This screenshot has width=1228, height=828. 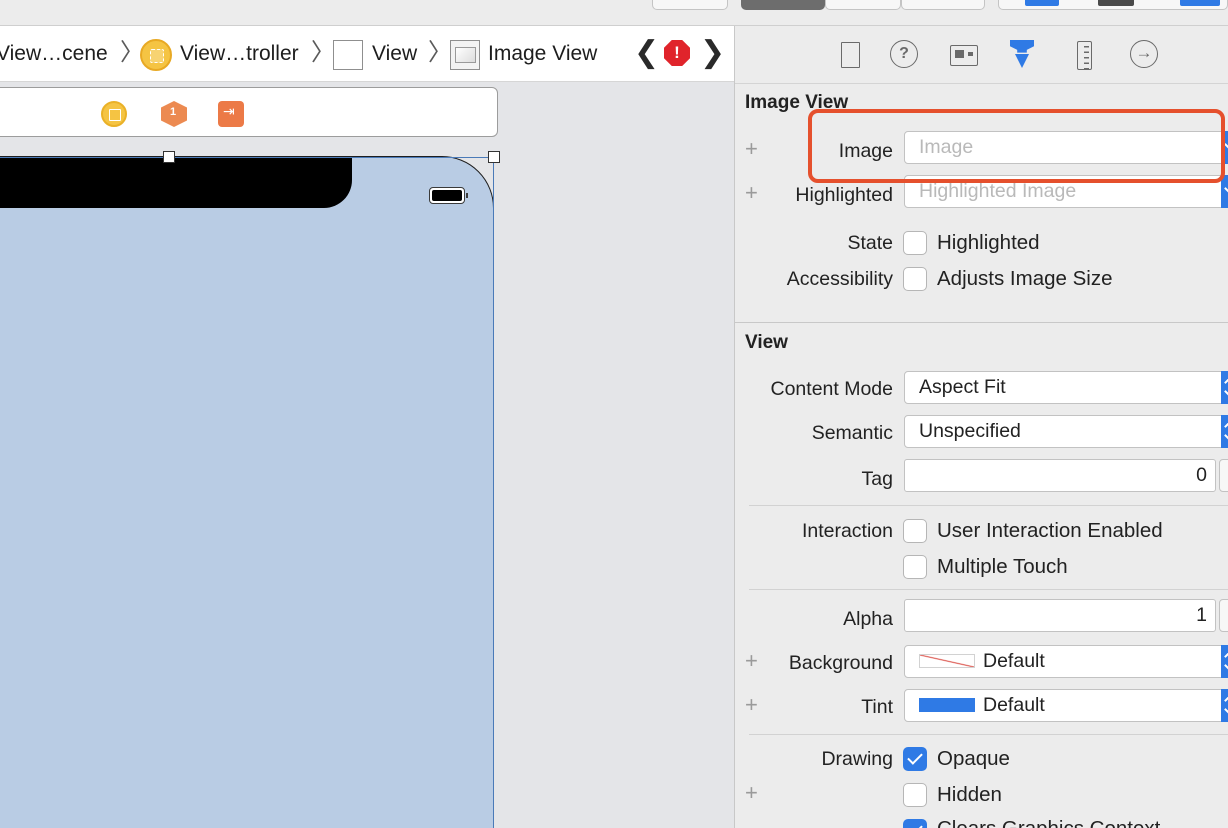 I want to click on clears-graphics-context-checkbox, so click(x=915, y=823).